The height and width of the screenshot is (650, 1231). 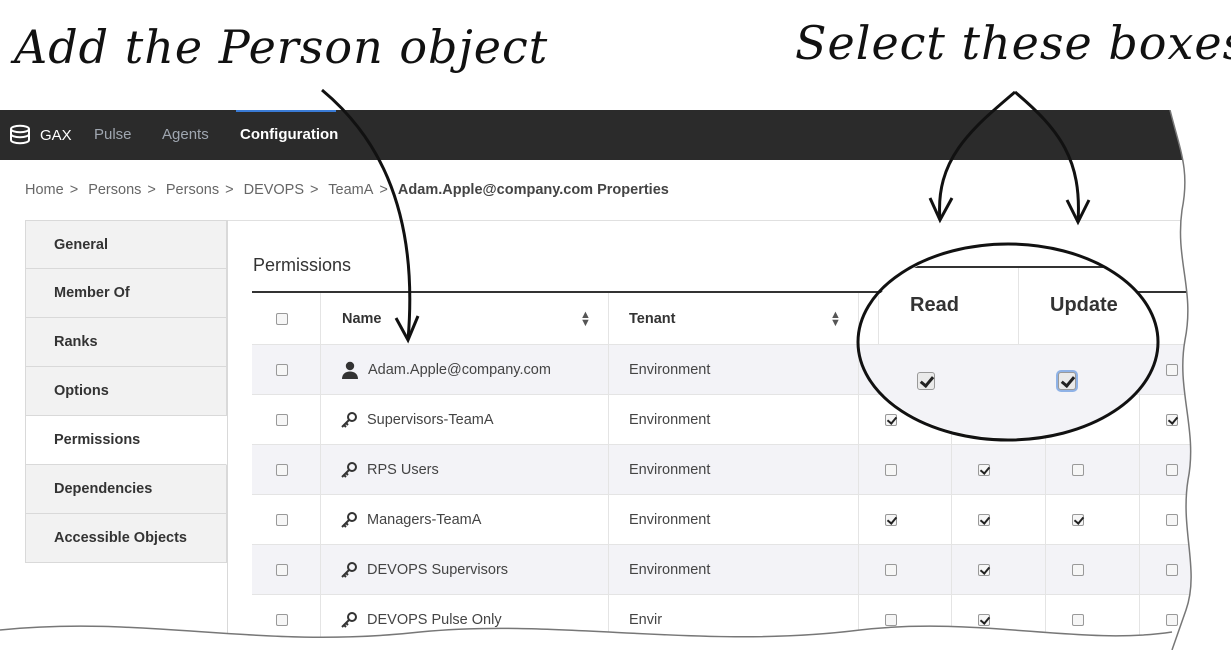 What do you see at coordinates (192, 190) in the screenshot?
I see `breadcrumb-persons-2: Persons` at bounding box center [192, 190].